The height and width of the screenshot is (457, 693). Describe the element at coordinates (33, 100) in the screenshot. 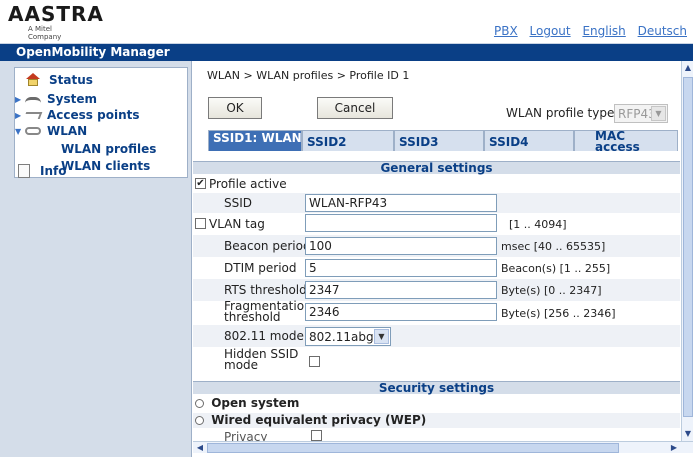

I see `system-icon` at that location.